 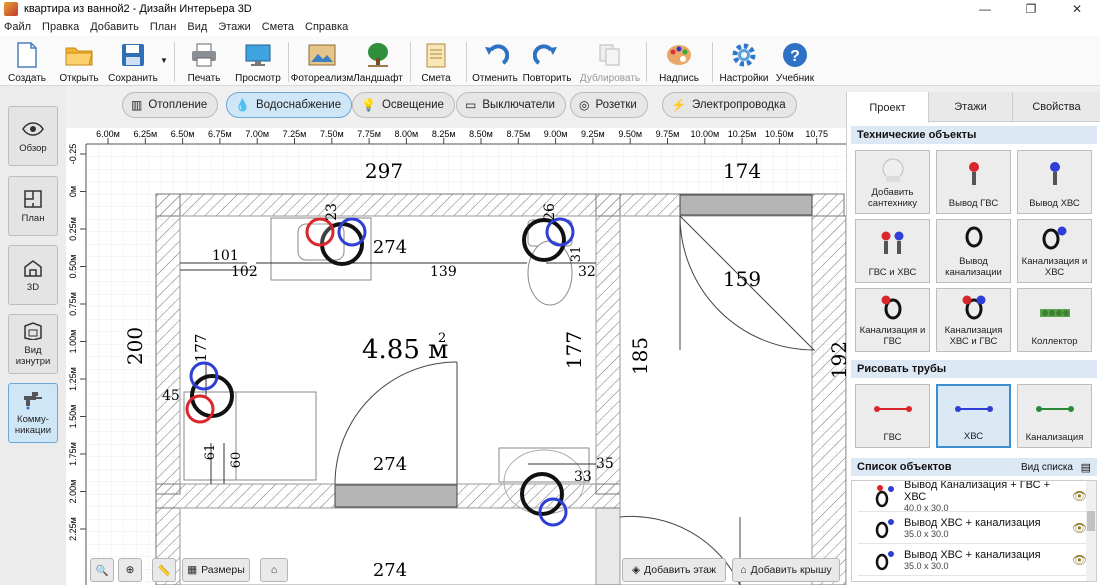 What do you see at coordinates (610, 61) in the screenshot?
I see `duplicate-button: Дублировать` at bounding box center [610, 61].